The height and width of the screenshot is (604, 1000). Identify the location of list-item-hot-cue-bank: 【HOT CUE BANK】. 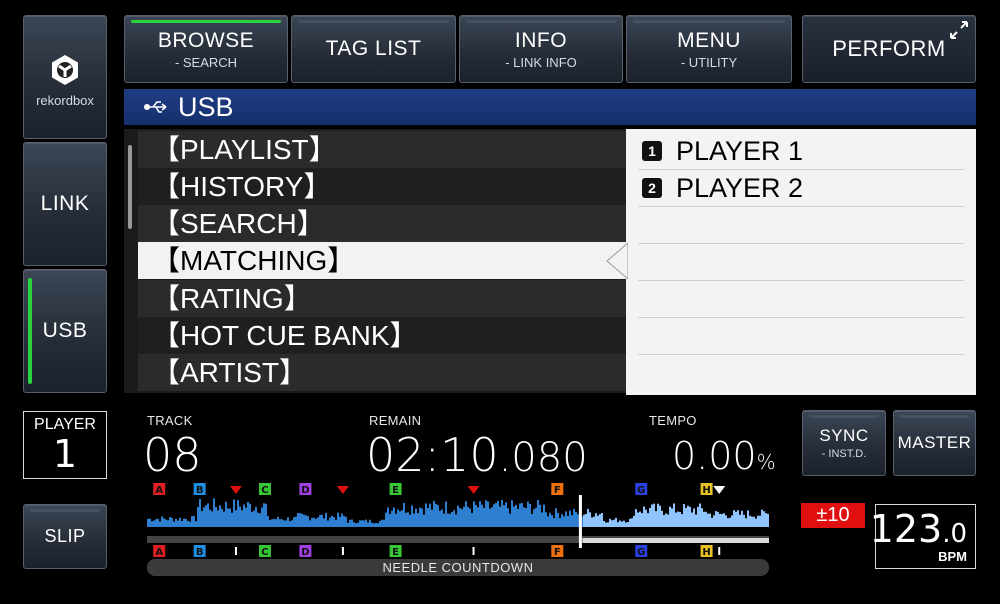
(382, 335).